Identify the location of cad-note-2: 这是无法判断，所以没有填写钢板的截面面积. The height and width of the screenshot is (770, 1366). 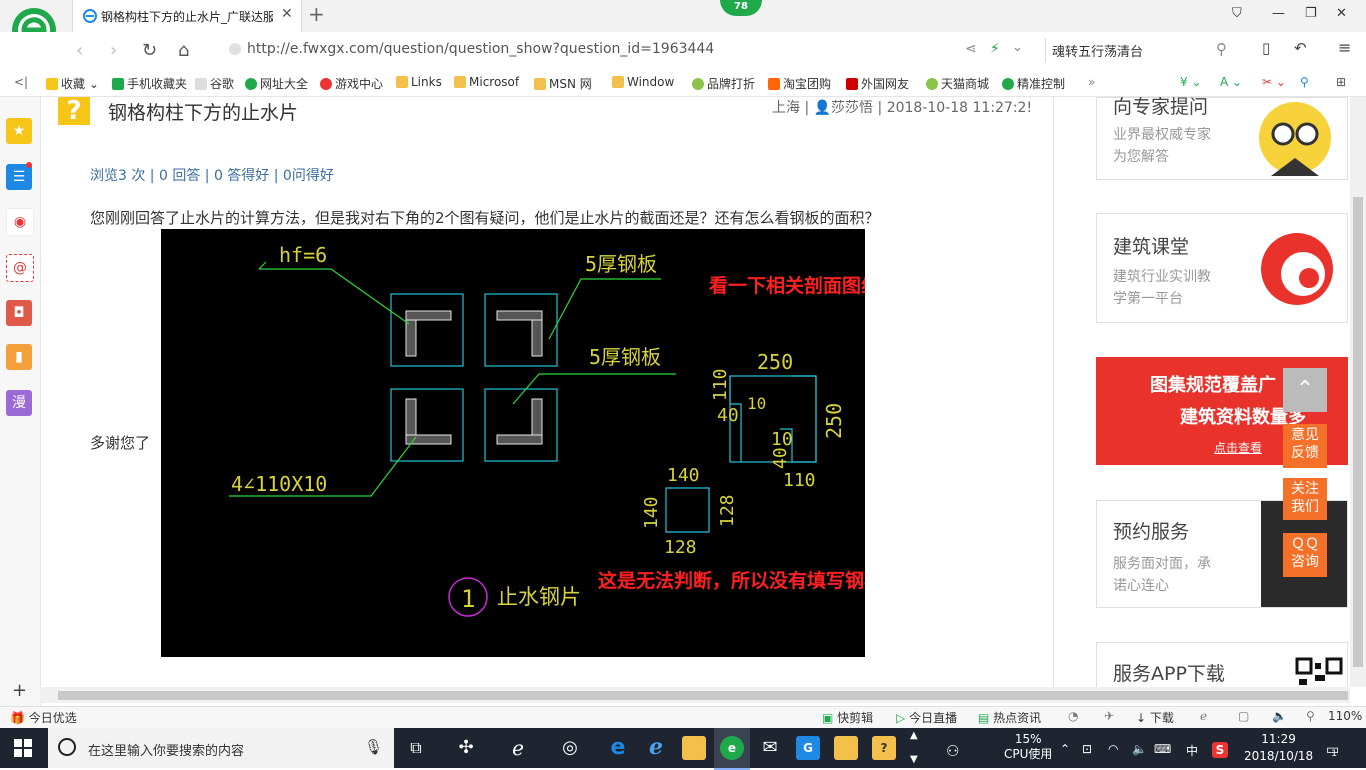
(731, 580).